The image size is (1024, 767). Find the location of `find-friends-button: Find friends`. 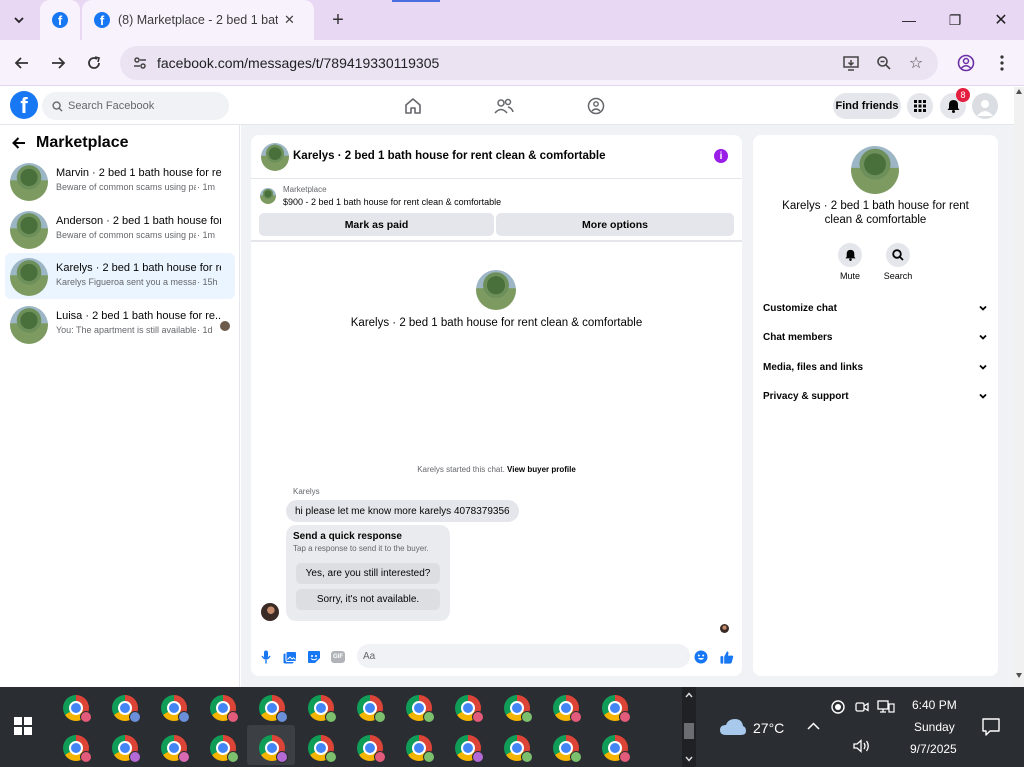

find-friends-button: Find friends is located at coordinates (867, 106).